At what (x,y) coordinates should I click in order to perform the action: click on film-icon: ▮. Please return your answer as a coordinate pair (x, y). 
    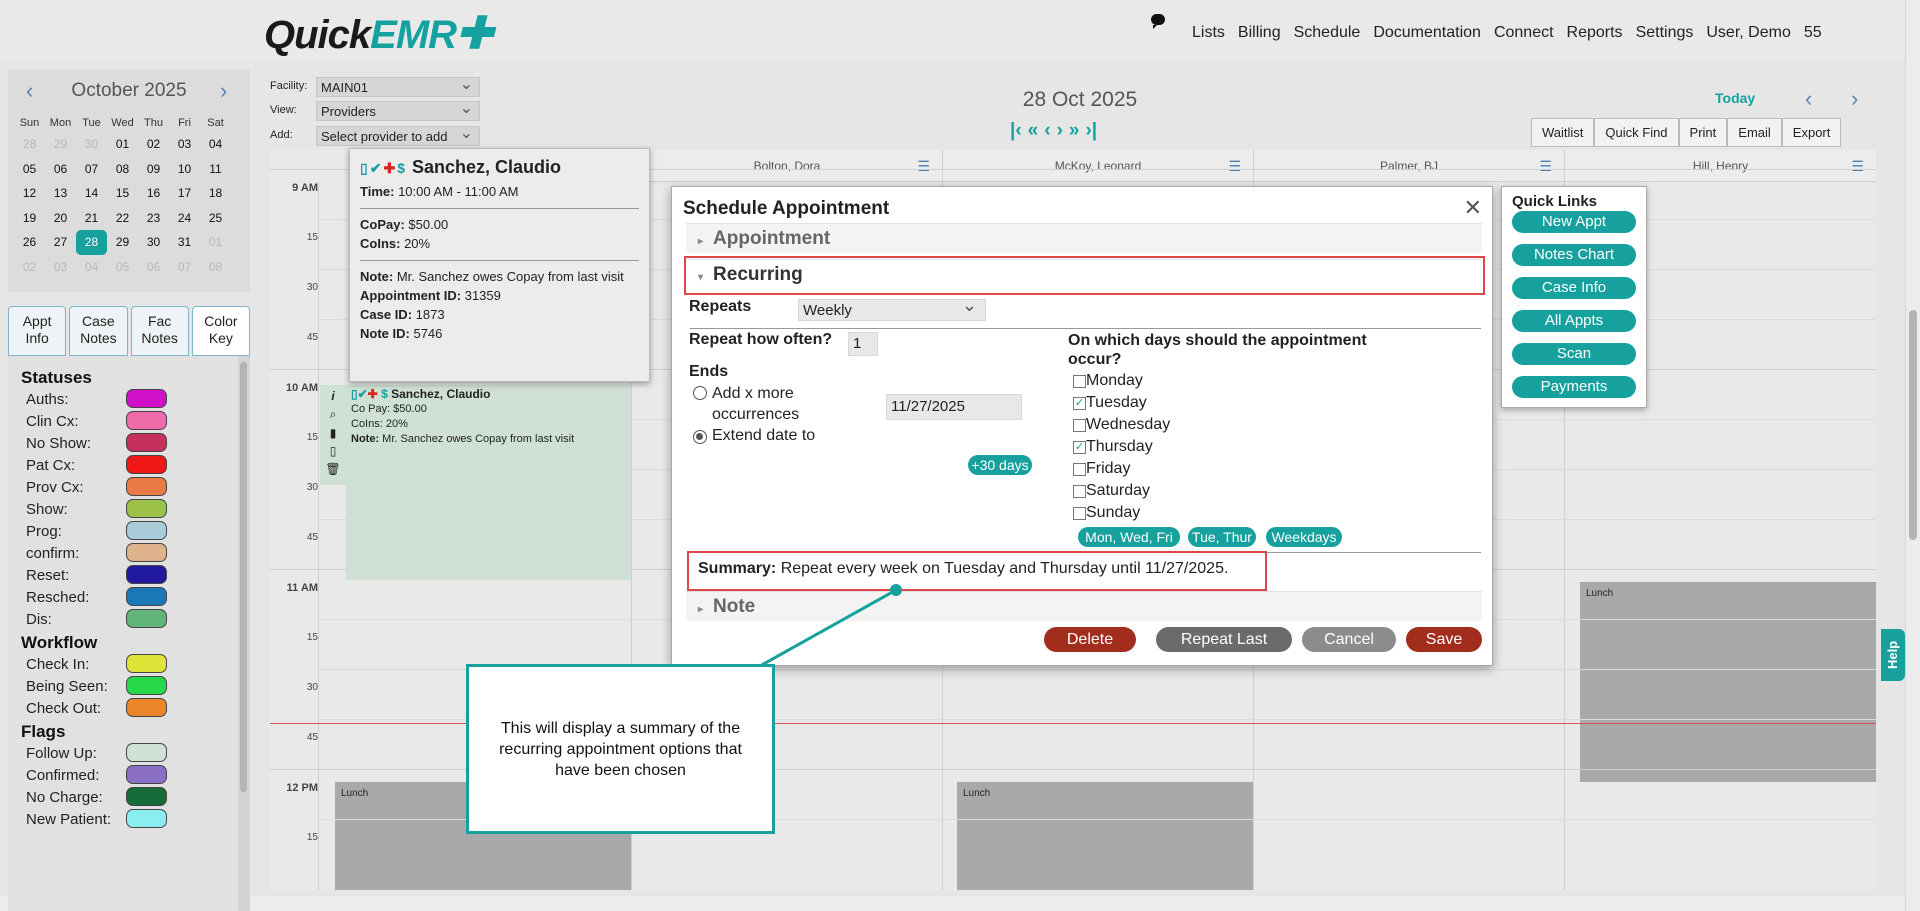
    Looking at the image, I should click on (333, 433).